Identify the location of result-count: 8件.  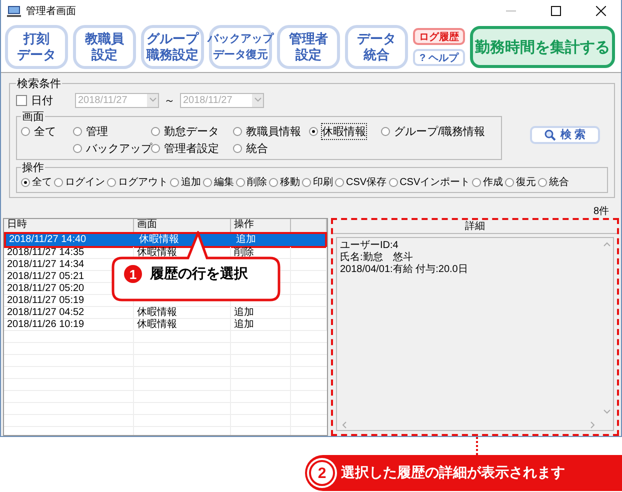
(601, 210).